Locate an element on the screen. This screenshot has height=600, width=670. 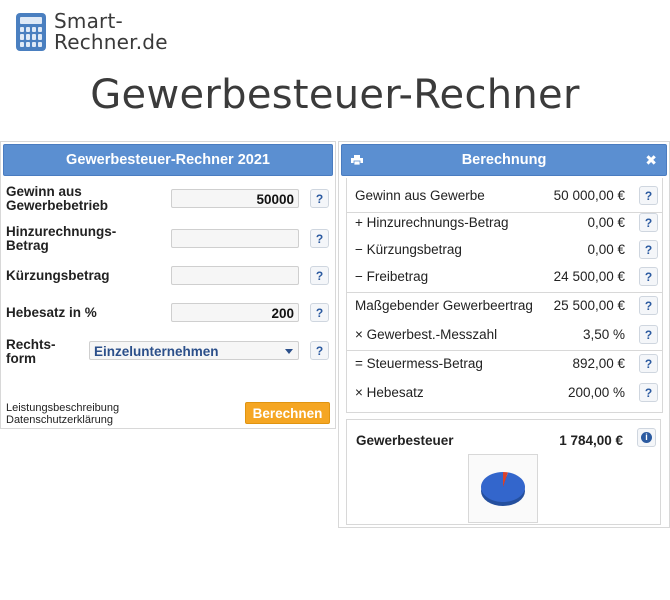
total-label: Gewerbesteuer is located at coordinates (405, 440).